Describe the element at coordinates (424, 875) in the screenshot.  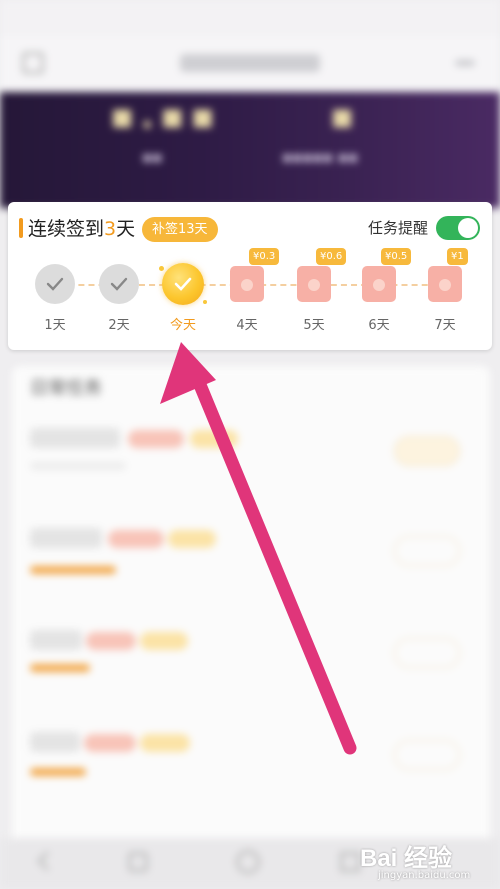
I see `watermark-url: jingyan.baidu.com` at that location.